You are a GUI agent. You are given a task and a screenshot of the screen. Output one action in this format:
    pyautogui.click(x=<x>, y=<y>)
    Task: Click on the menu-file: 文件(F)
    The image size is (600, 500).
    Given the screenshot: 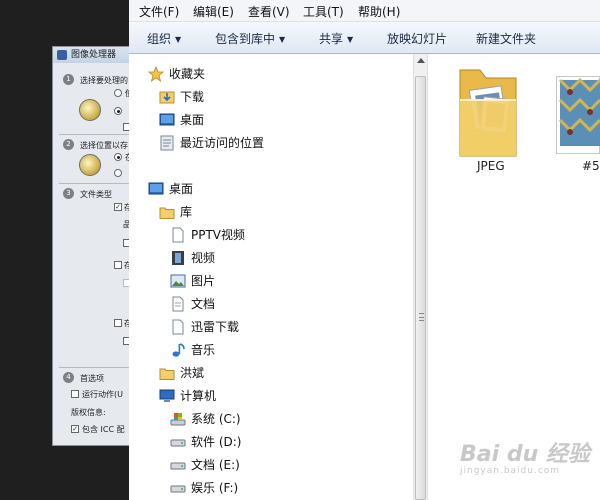 What is the action you would take?
    pyautogui.click(x=159, y=11)
    